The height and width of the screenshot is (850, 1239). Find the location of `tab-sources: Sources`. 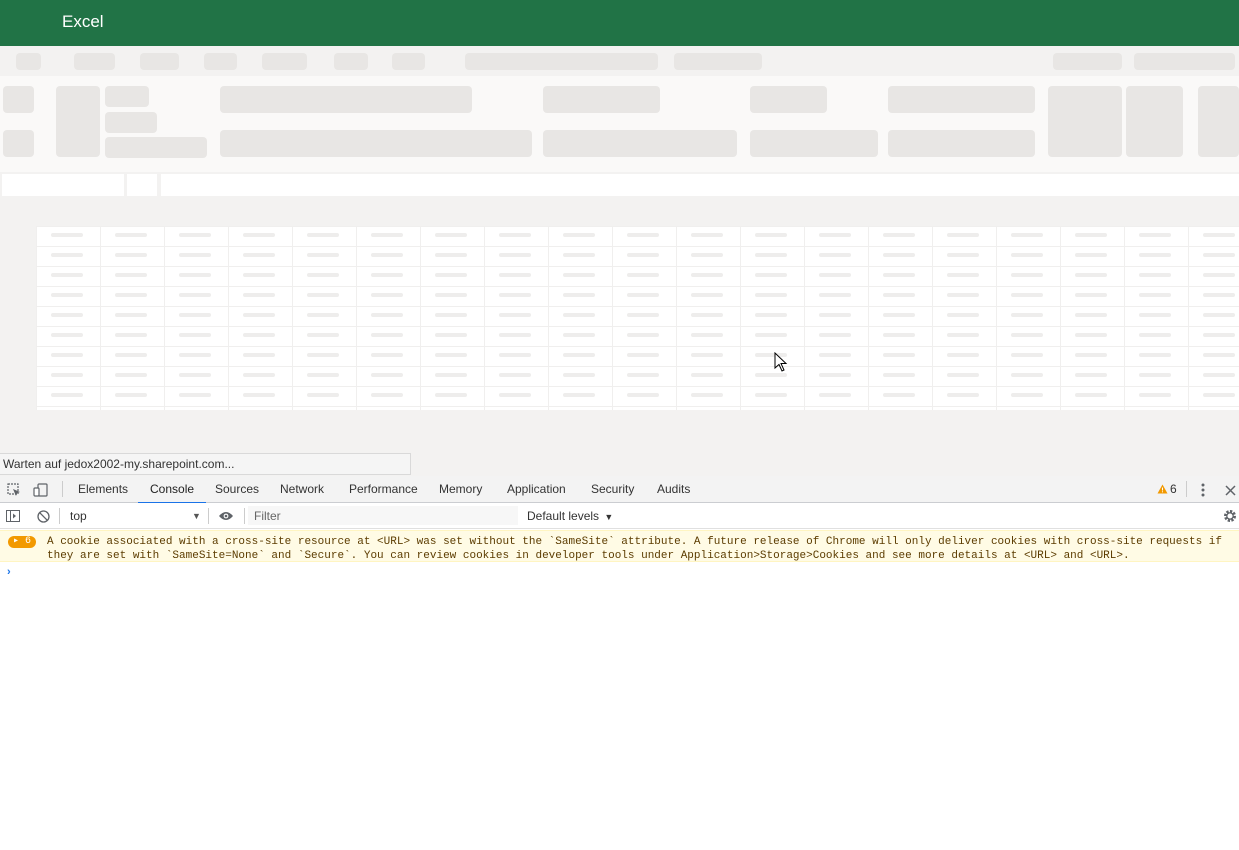

tab-sources: Sources is located at coordinates (237, 489).